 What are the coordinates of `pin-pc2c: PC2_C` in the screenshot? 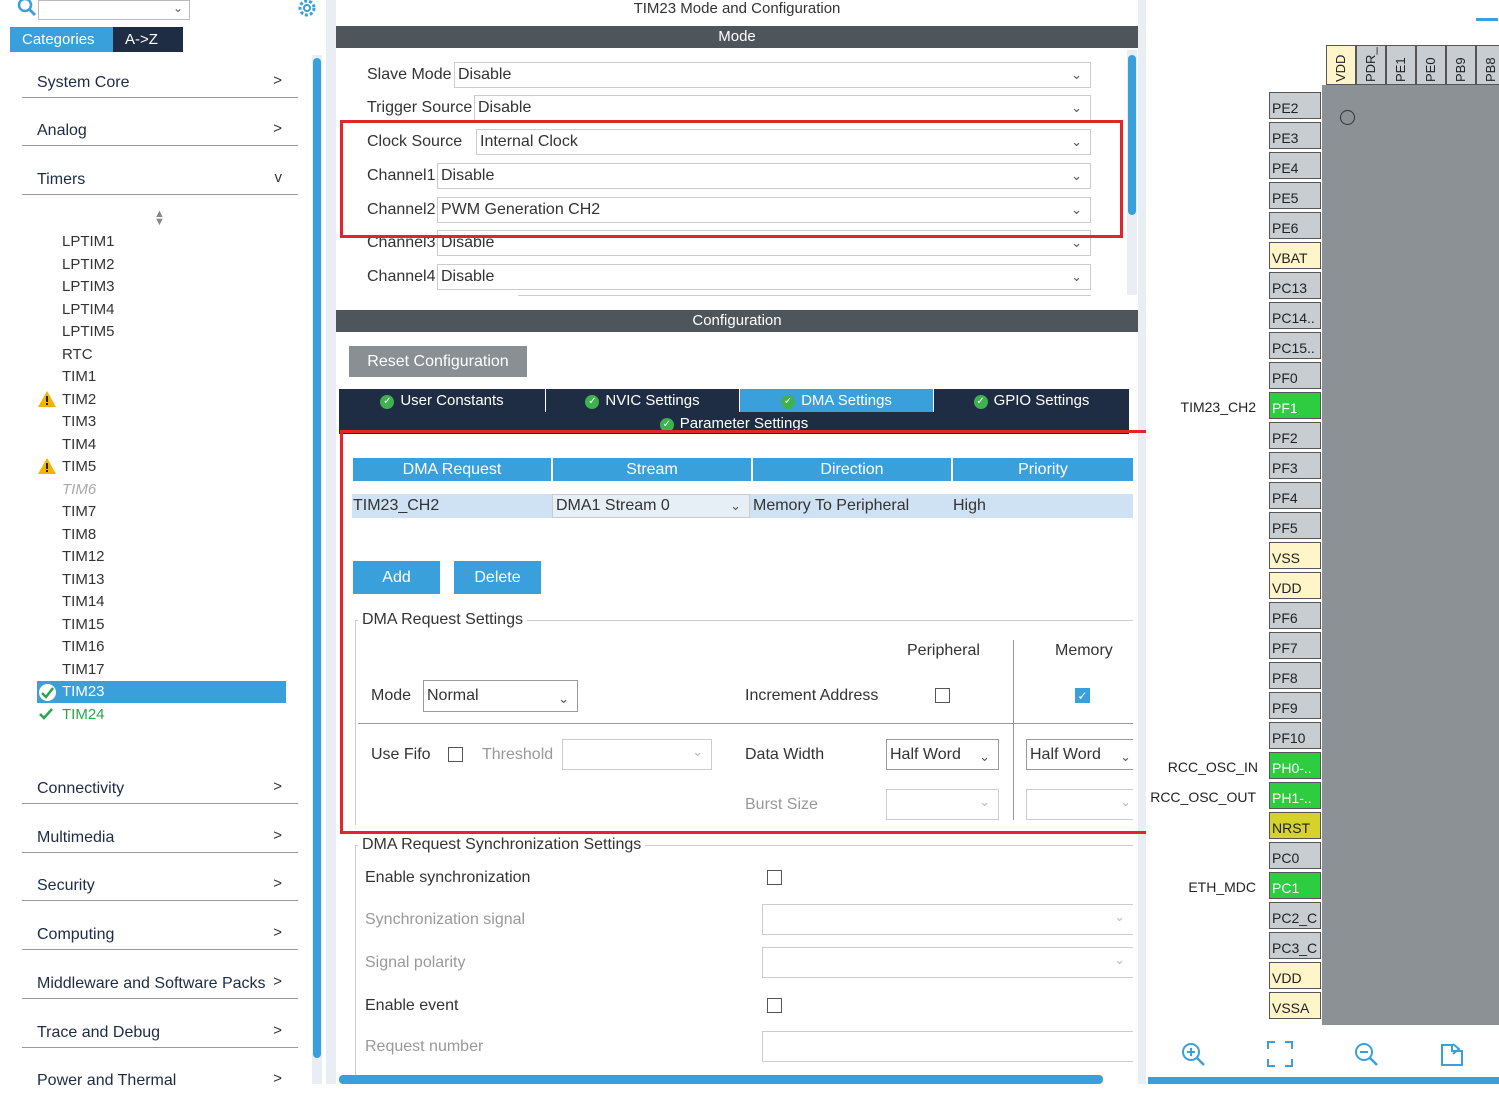 It's located at (1295, 915).